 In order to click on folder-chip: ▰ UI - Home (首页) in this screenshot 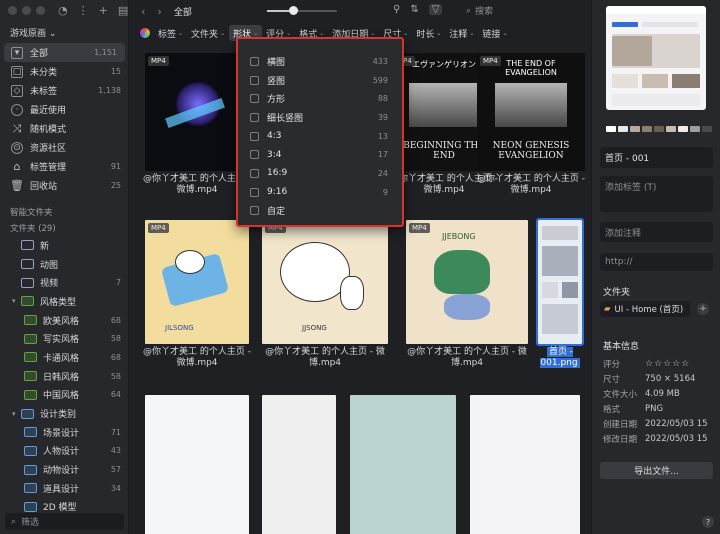, I will do `click(645, 309)`.